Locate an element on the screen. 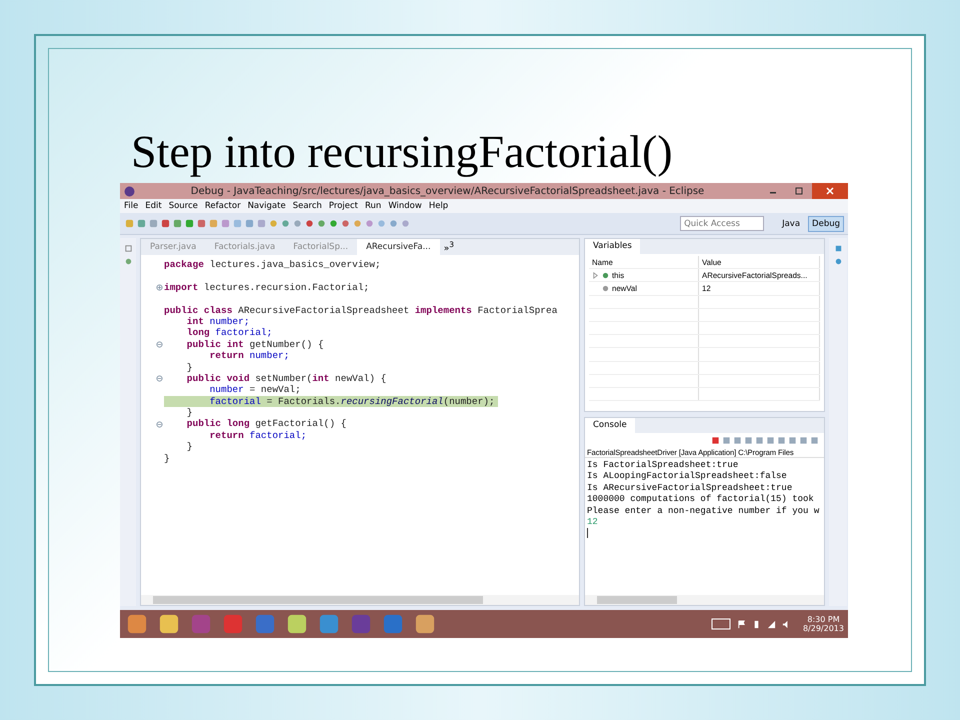 The width and height of the screenshot is (960, 720). maximize-icon is located at coordinates (799, 191).